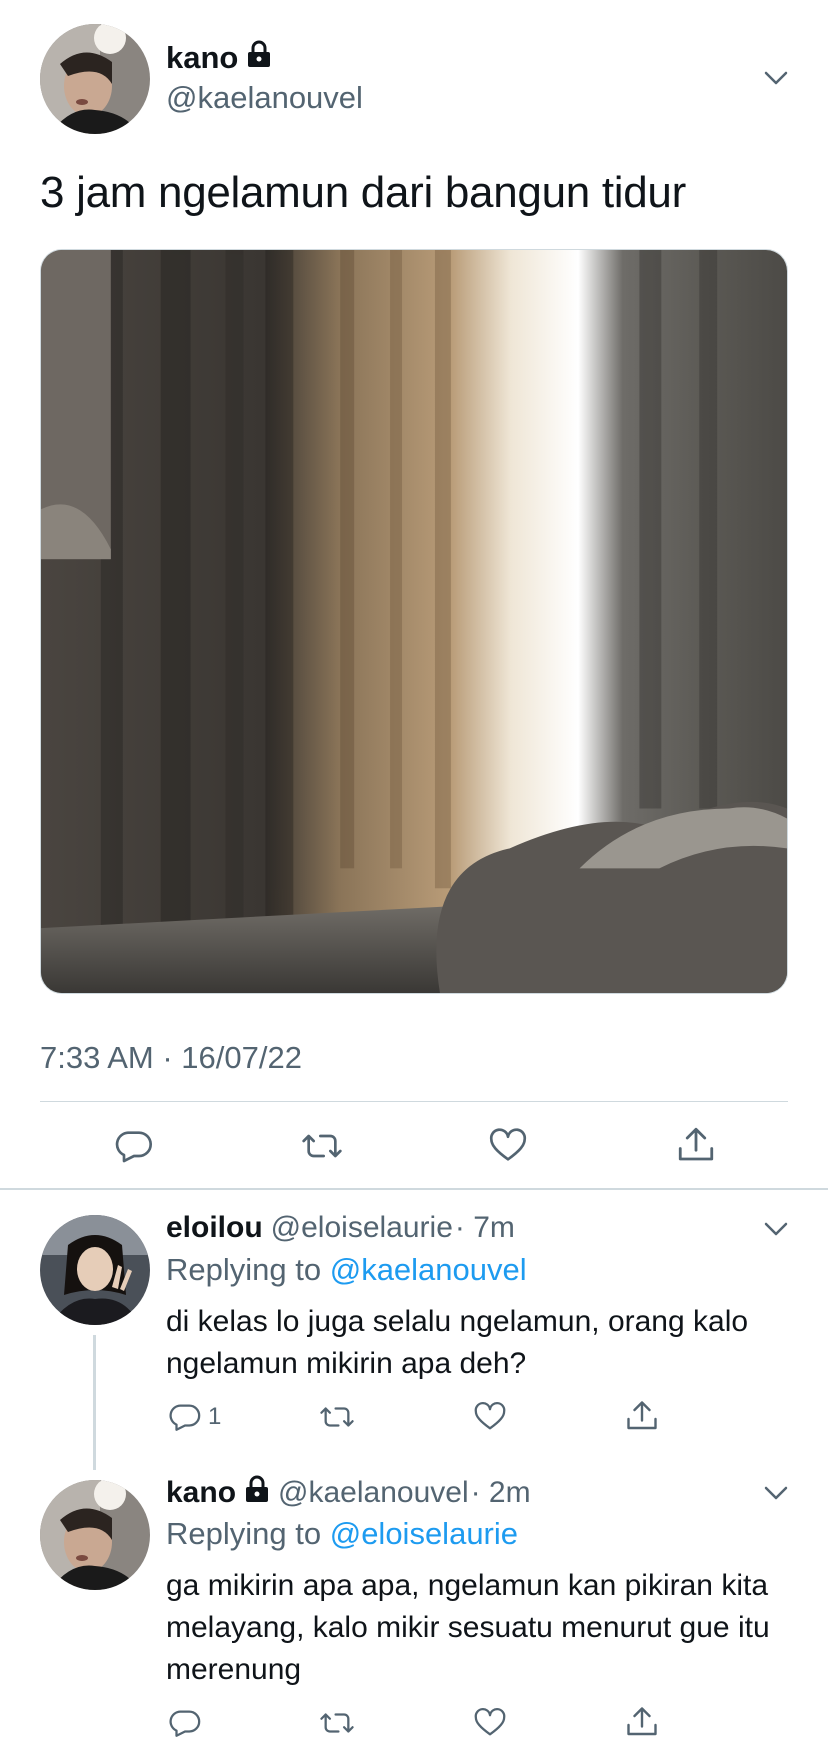 This screenshot has width=828, height=1761. Describe the element at coordinates (362, 1228) in the screenshot. I see `reply-author-handle: @eloiselaurie` at that location.